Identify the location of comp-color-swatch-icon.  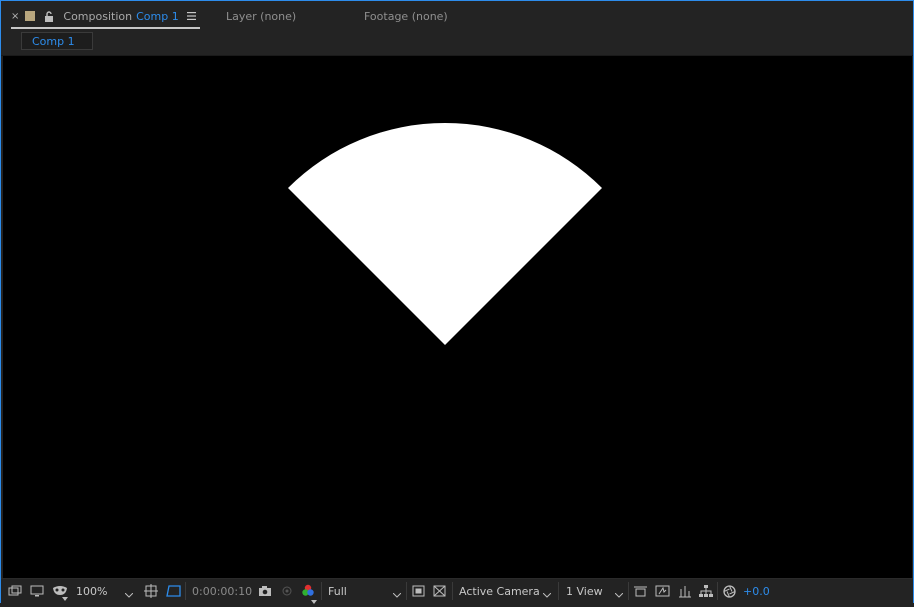
(30, 16).